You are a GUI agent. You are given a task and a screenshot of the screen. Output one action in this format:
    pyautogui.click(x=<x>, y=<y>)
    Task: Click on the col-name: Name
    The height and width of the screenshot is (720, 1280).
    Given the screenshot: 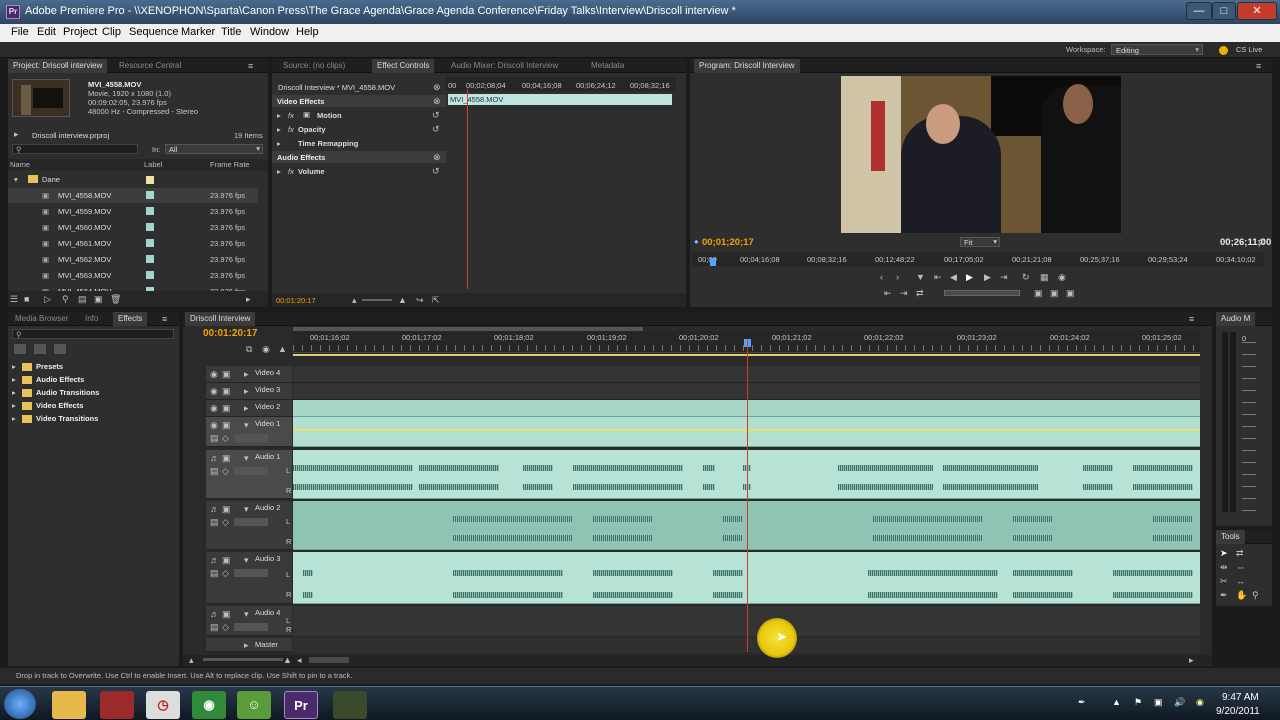 What is the action you would take?
    pyautogui.click(x=20, y=164)
    